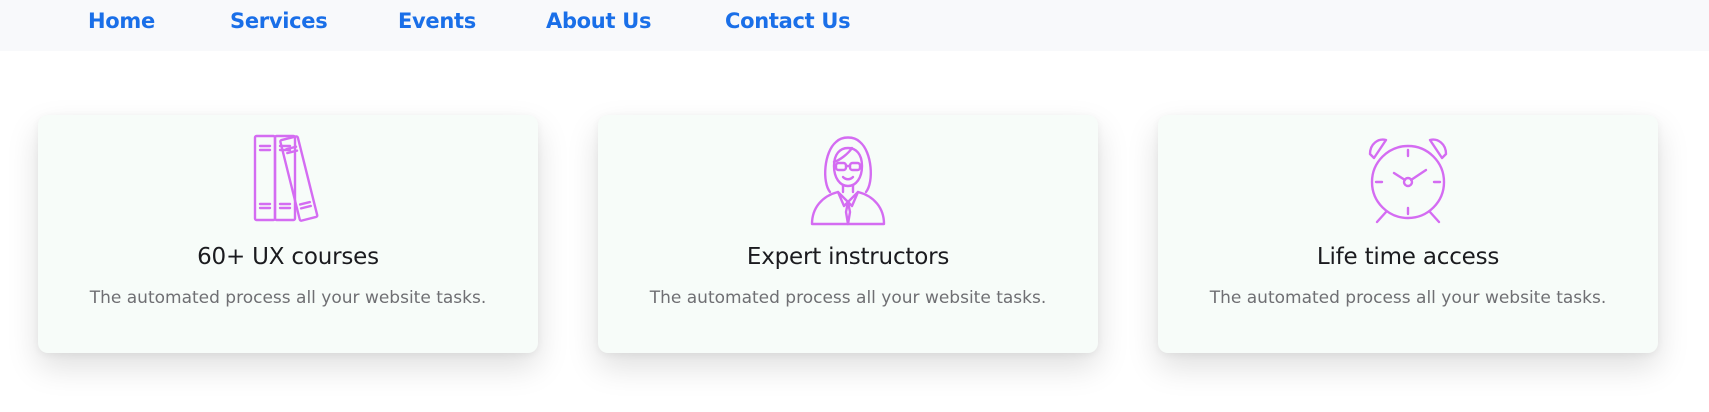 This screenshot has width=1709, height=412. I want to click on feature-title: Expert instructors, so click(848, 257).